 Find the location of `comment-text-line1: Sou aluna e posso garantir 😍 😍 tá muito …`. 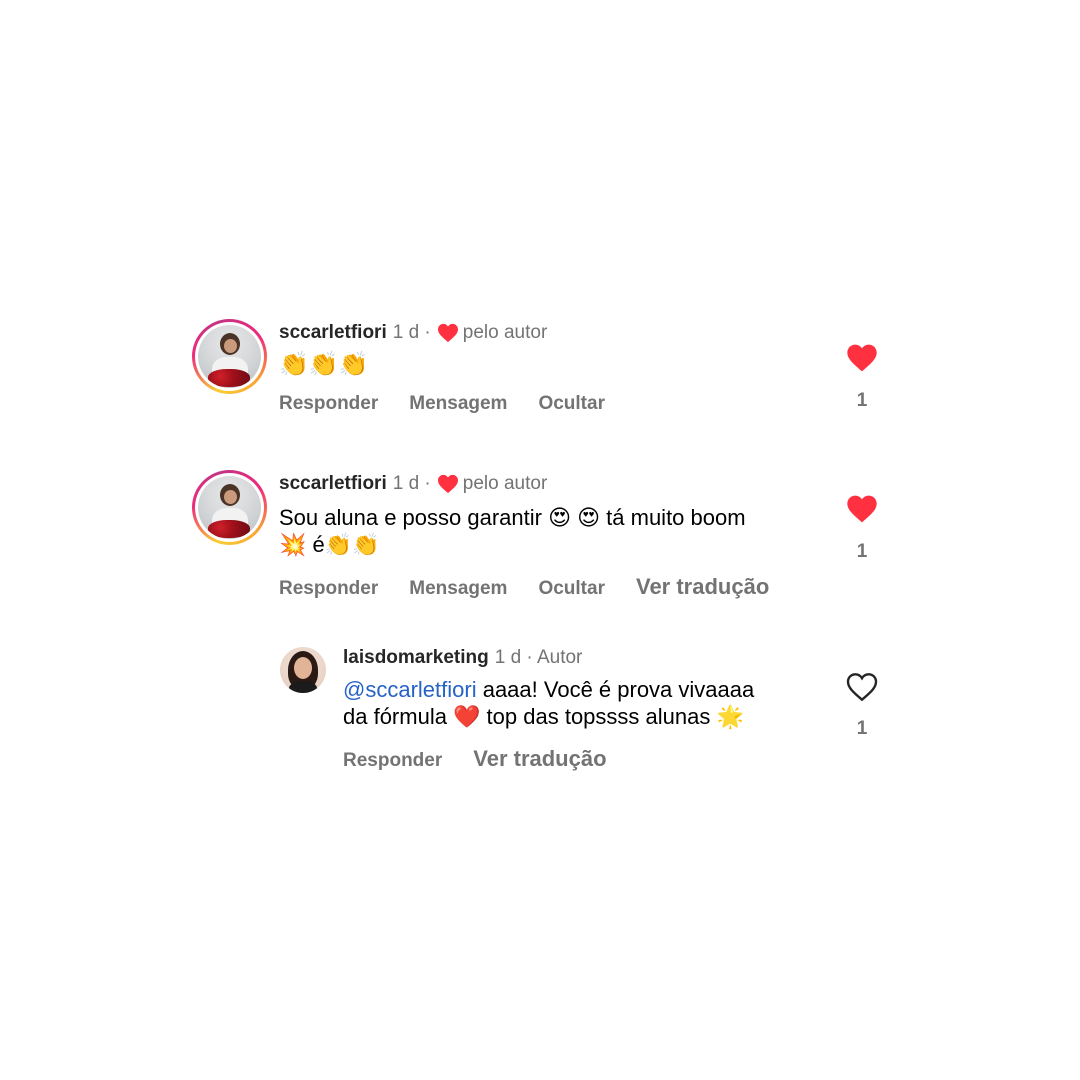

comment-text-line1: Sou aluna e posso garantir 😍 😍 tá muito … is located at coordinates (512, 517).